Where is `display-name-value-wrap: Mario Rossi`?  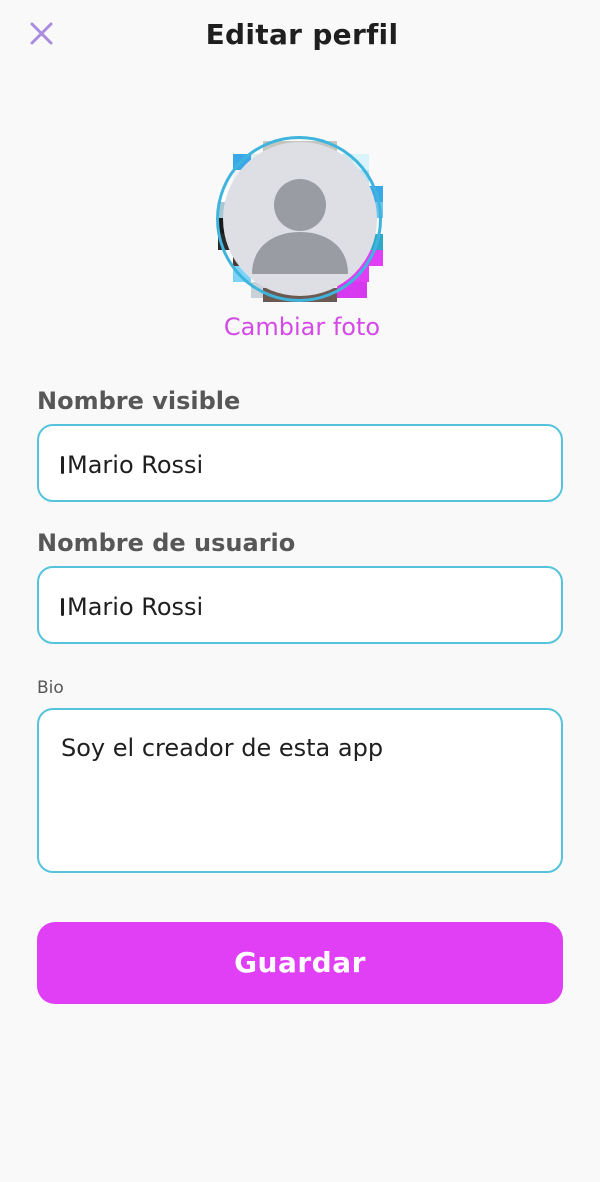 display-name-value-wrap: Mario Rossi is located at coordinates (132, 465).